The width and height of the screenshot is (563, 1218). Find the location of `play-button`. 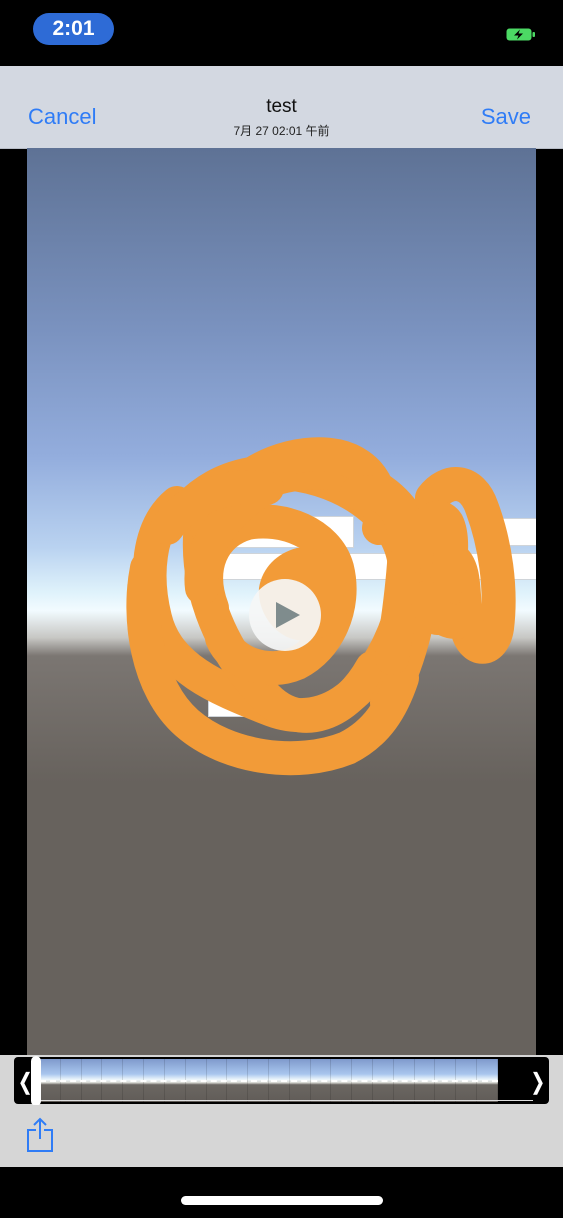

play-button is located at coordinates (285, 615).